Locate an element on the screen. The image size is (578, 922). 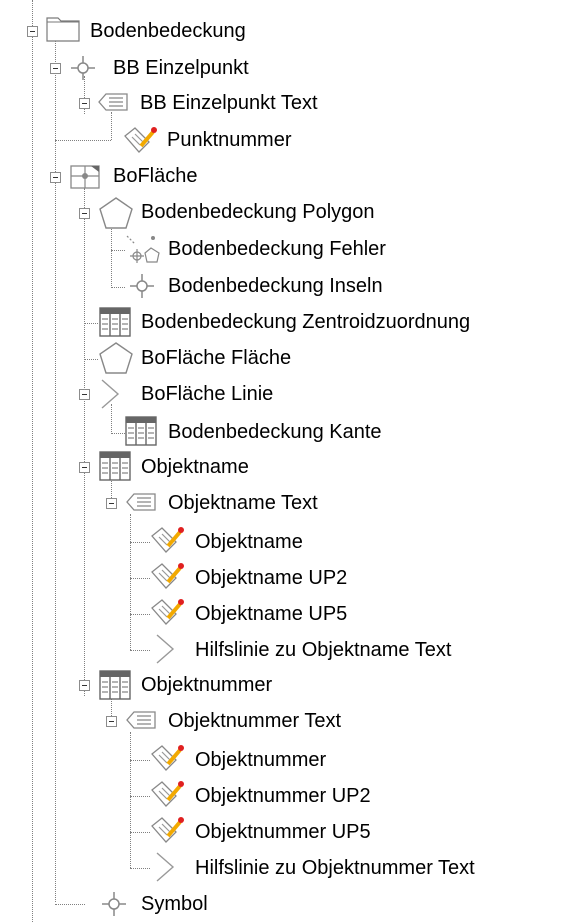
tree-item-label: Symbol is located at coordinates (174, 904).